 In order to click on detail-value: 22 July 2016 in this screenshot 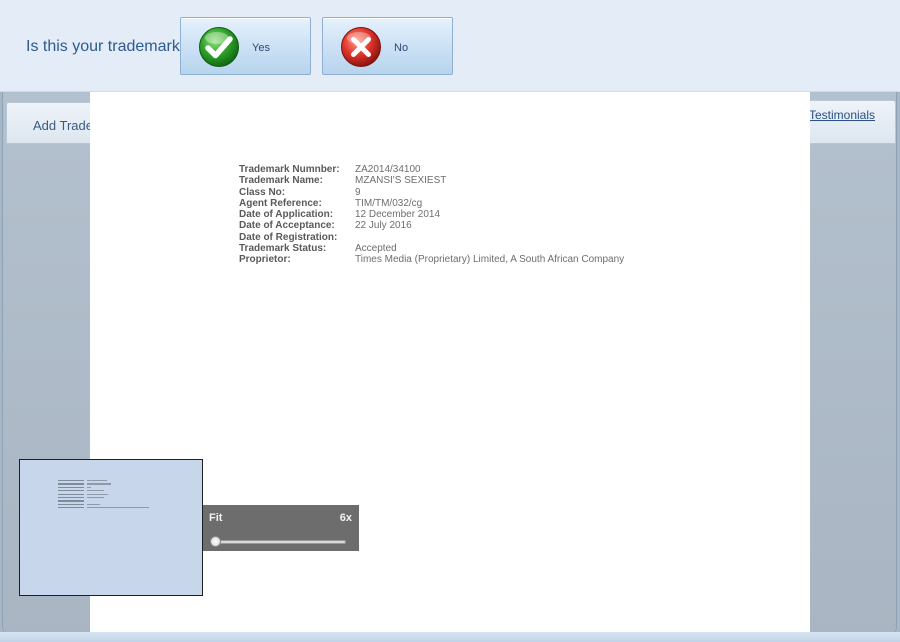, I will do `click(383, 226)`.